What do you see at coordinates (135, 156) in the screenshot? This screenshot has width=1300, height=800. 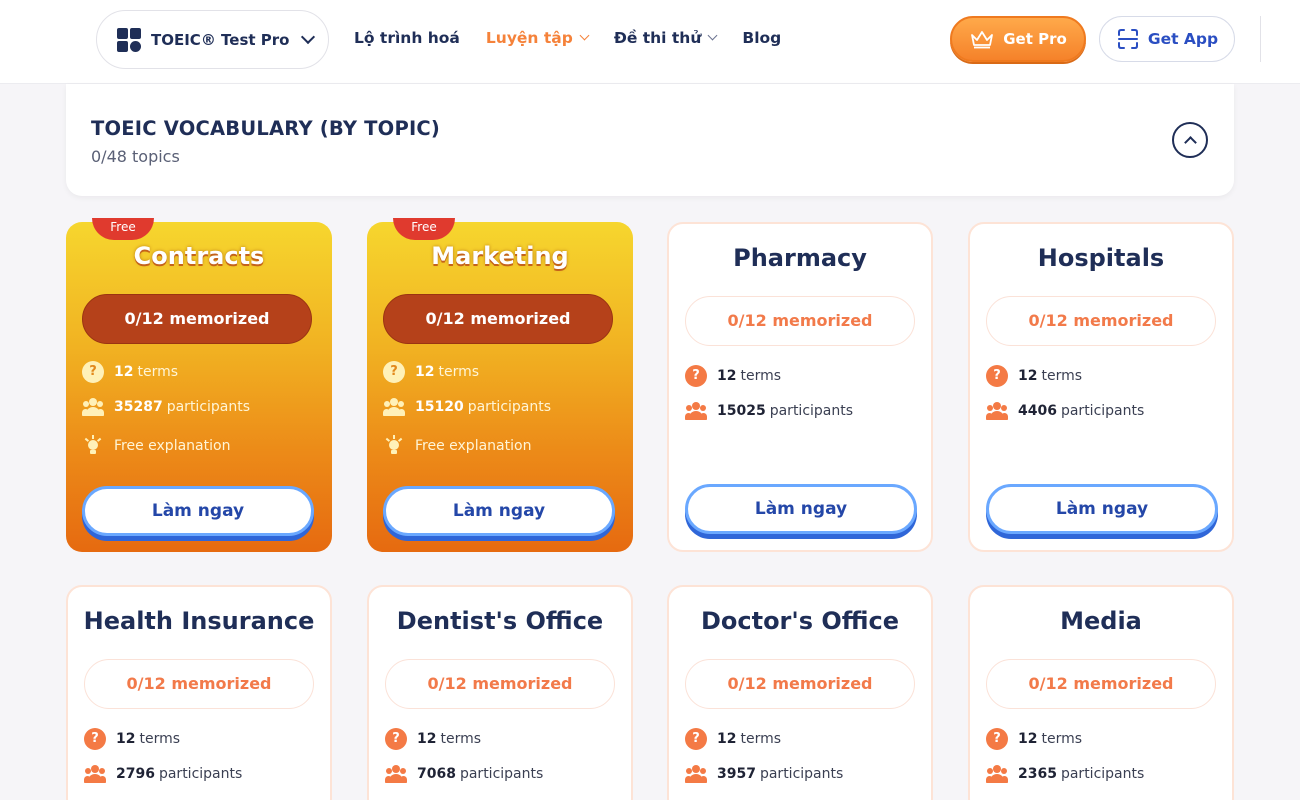 I see `topics-progress: 0/48 topics` at bounding box center [135, 156].